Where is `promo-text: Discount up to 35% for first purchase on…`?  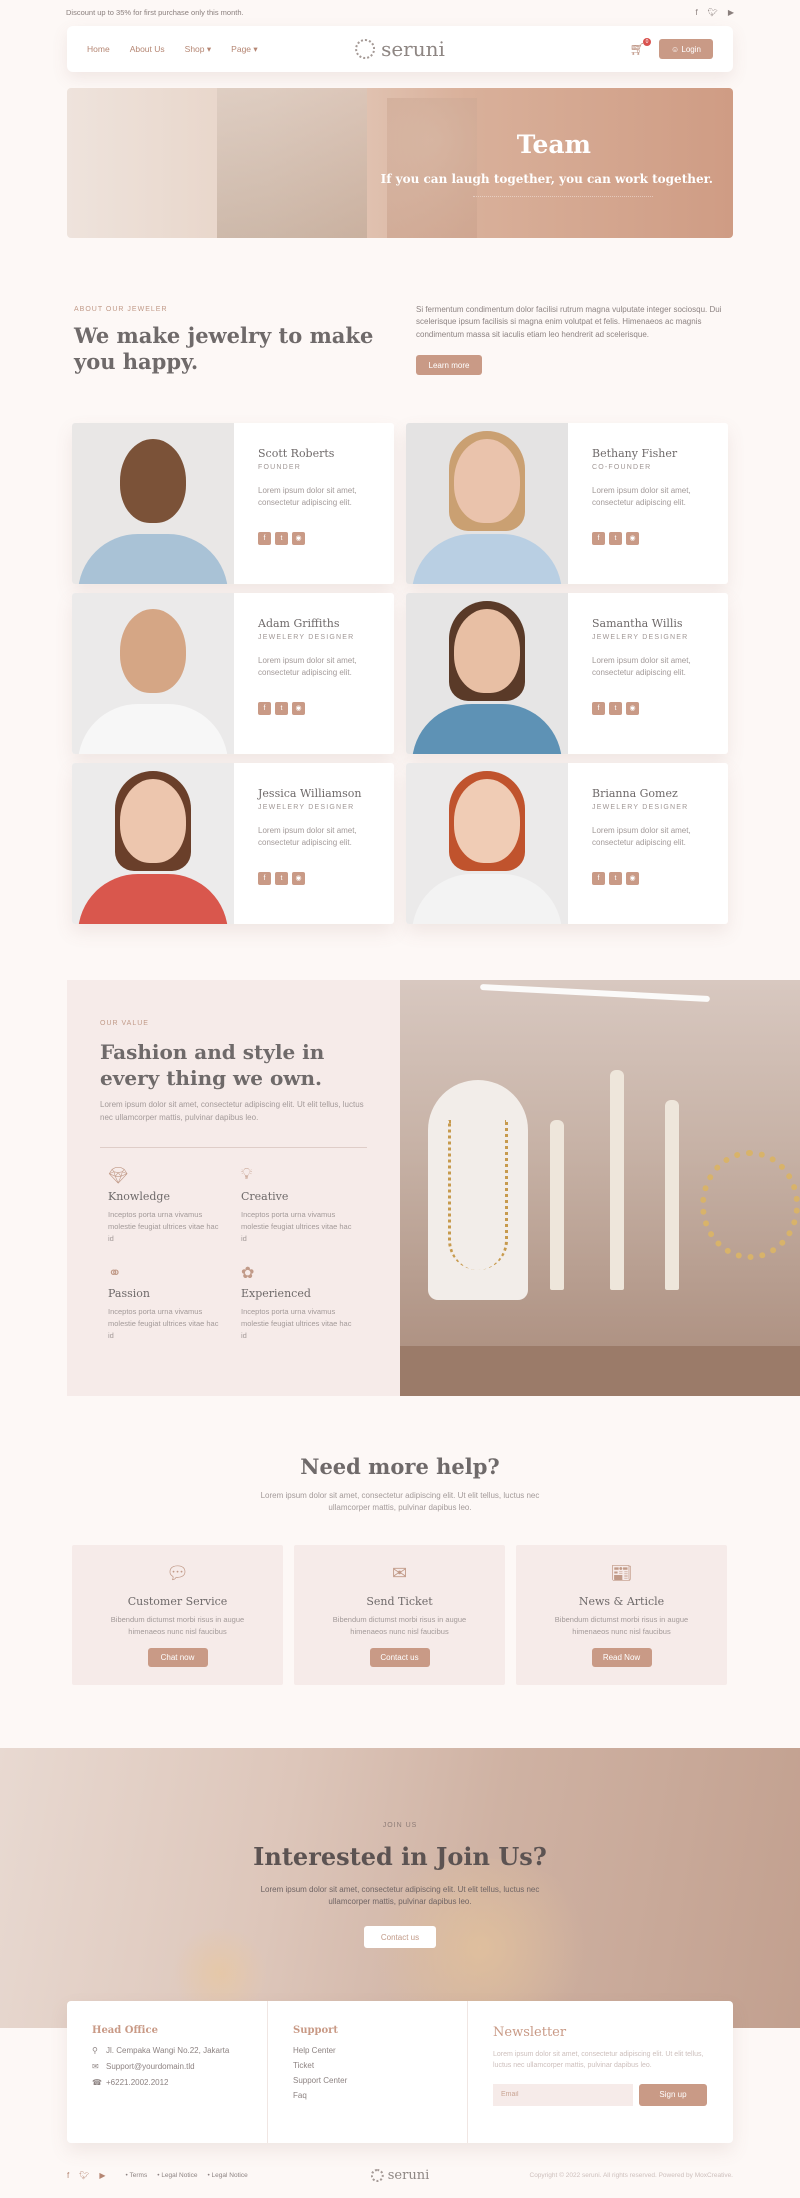 promo-text: Discount up to 35% for first purchase on… is located at coordinates (155, 12).